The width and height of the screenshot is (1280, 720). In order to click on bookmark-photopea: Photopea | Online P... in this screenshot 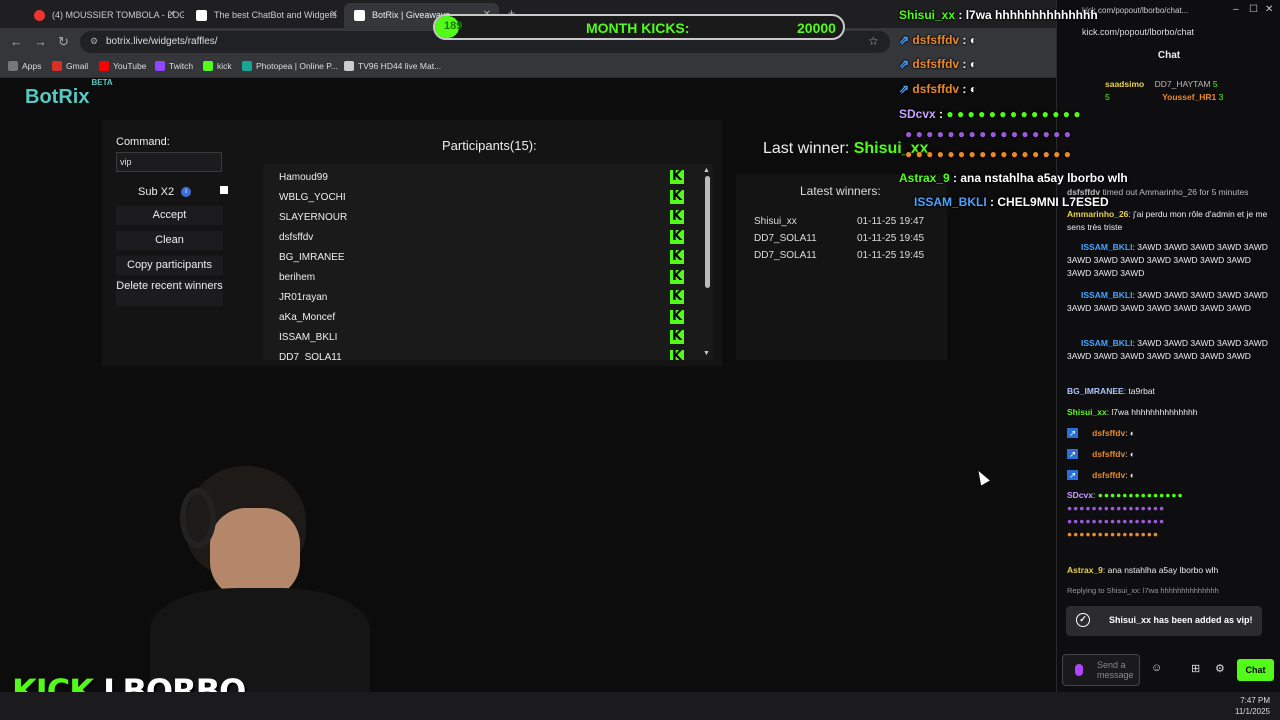, I will do `click(290, 66)`.